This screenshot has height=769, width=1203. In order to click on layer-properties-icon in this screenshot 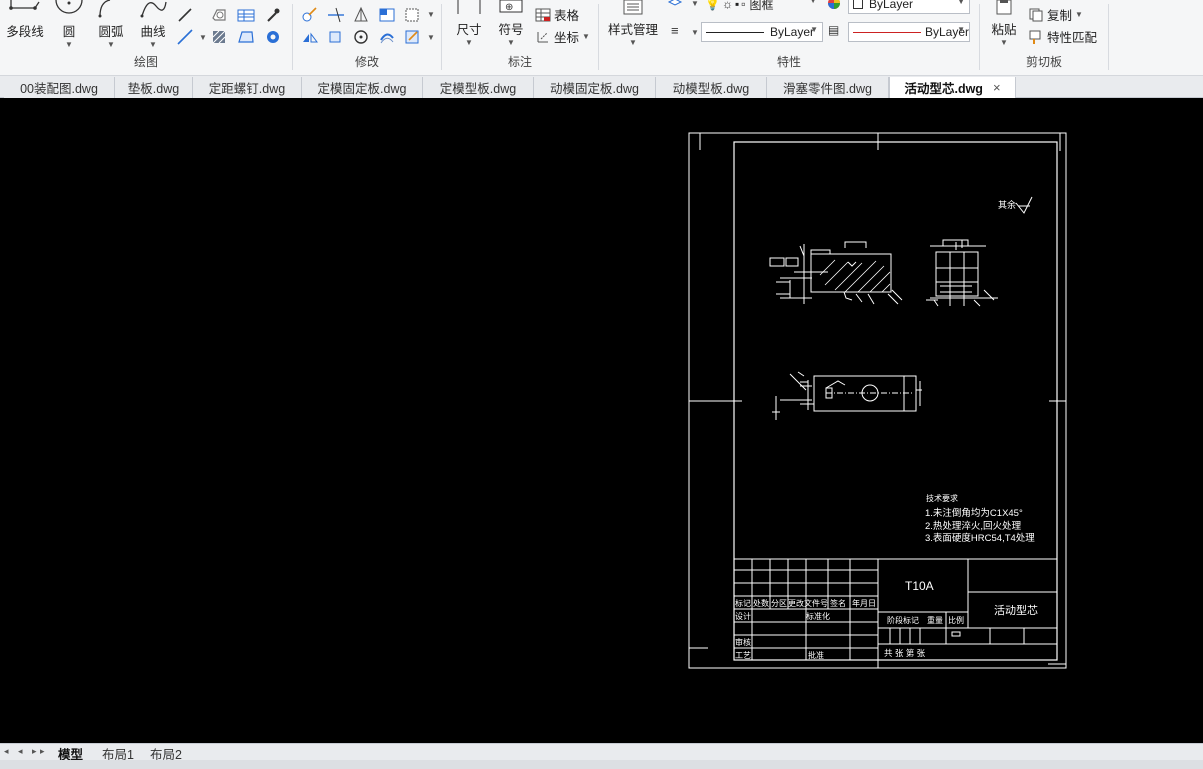, I will do `click(675, 5)`.